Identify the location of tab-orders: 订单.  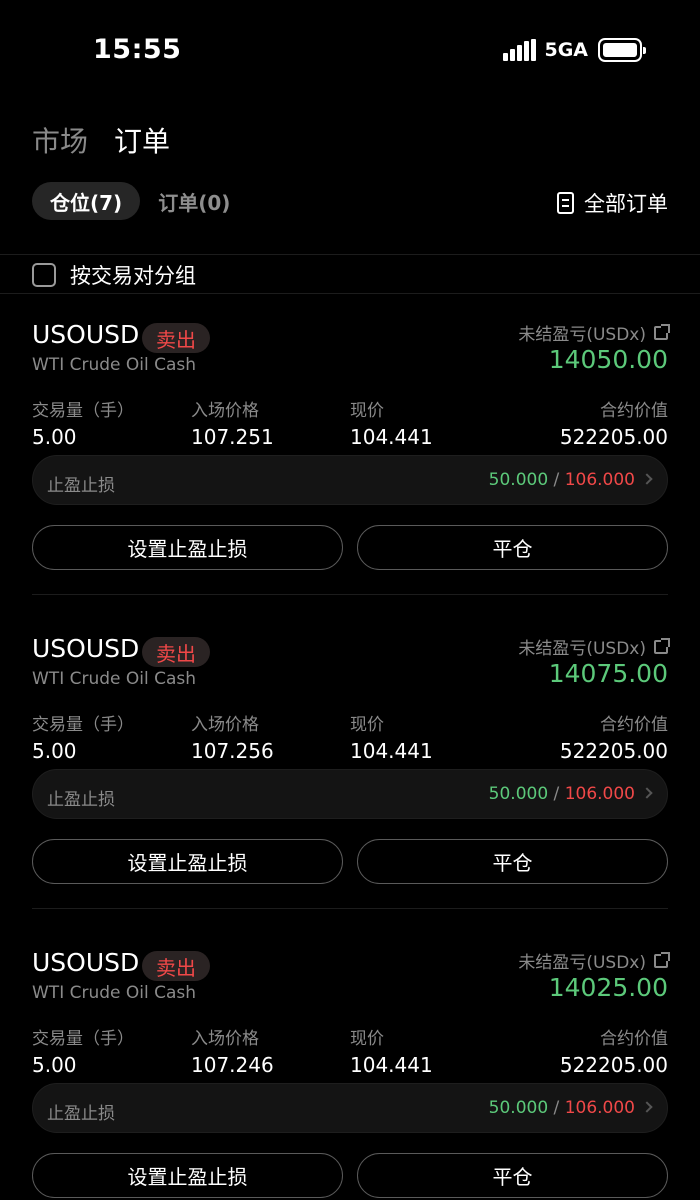
(142, 140).